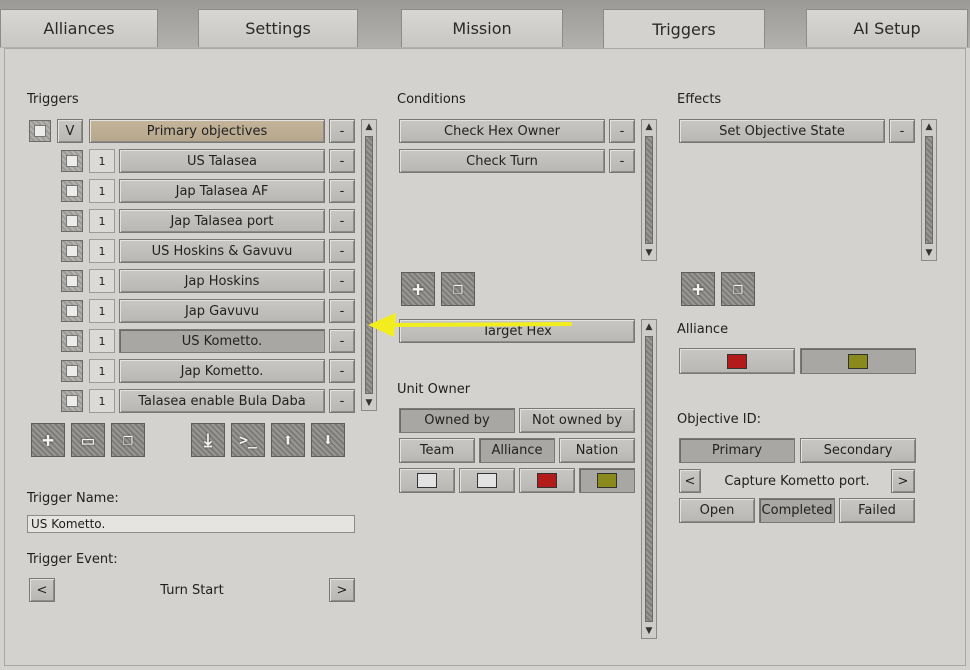 Image resolution: width=970 pixels, height=670 pixels. What do you see at coordinates (458, 289) in the screenshot?
I see `copy-condition-icon: ❐` at bounding box center [458, 289].